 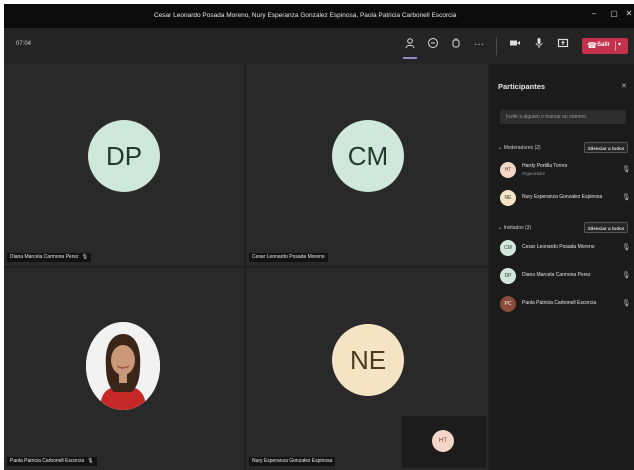 I want to click on participant-name: Nury Esperanza Gonzalez Espinosa, so click(x=292, y=461).